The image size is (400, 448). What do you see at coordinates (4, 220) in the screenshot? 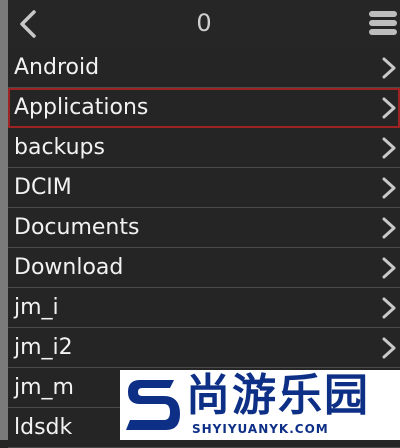
I see `left-edge-bar` at bounding box center [4, 220].